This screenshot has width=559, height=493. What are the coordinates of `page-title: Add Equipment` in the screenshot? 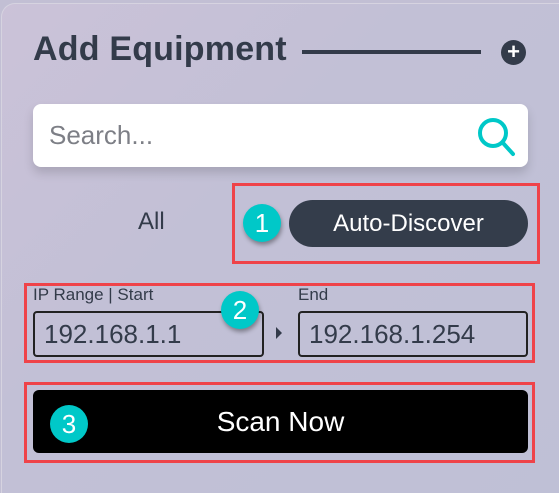 It's located at (160, 49).